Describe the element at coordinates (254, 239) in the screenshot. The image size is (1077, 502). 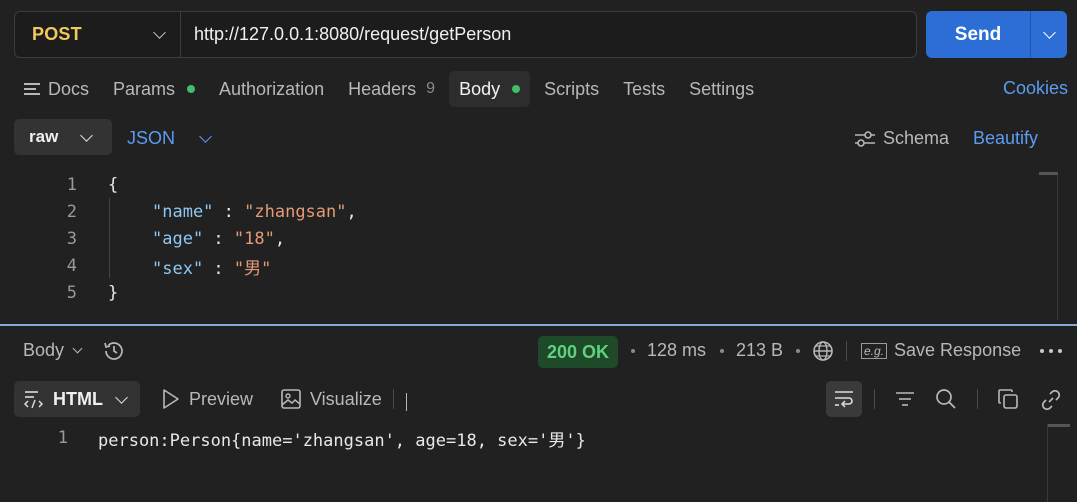
I see `json-value: "18"` at that location.